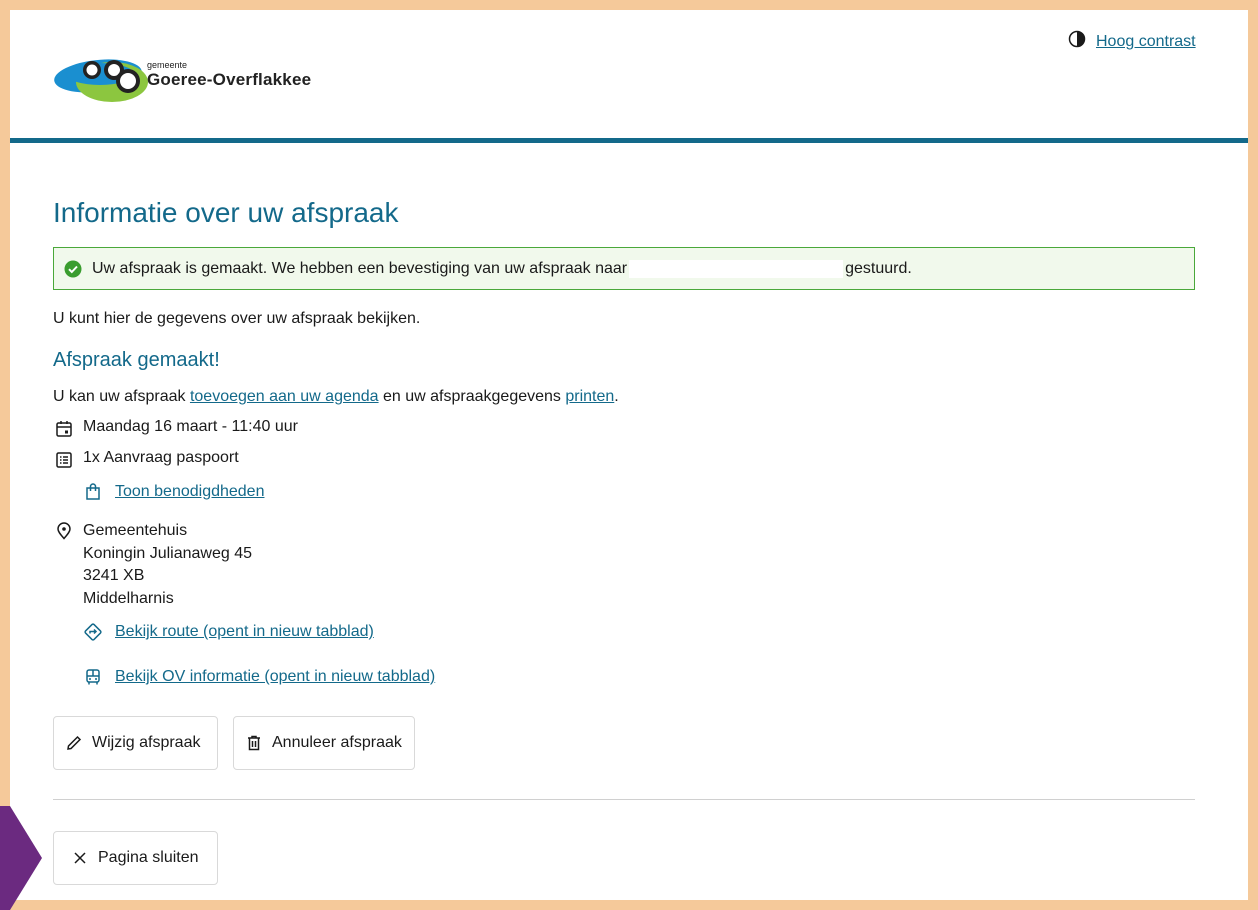  What do you see at coordinates (93, 492) in the screenshot?
I see `shopping-bag-icon` at bounding box center [93, 492].